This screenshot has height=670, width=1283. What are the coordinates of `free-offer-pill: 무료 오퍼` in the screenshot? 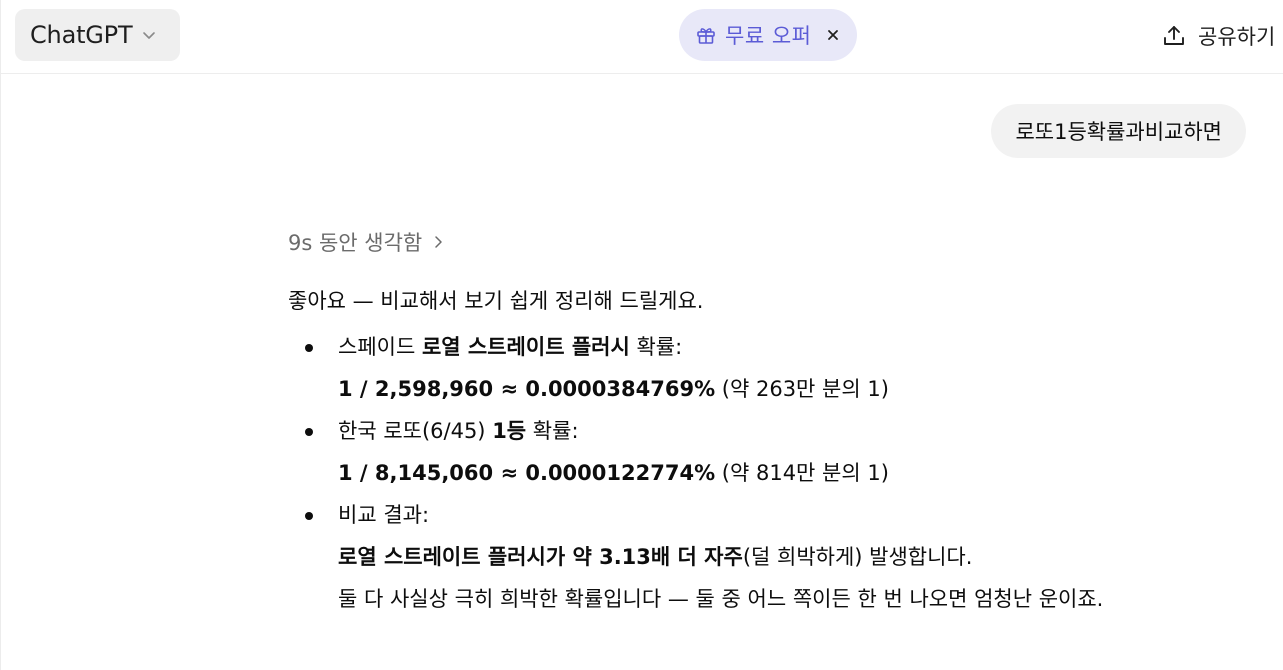 It's located at (768, 35).